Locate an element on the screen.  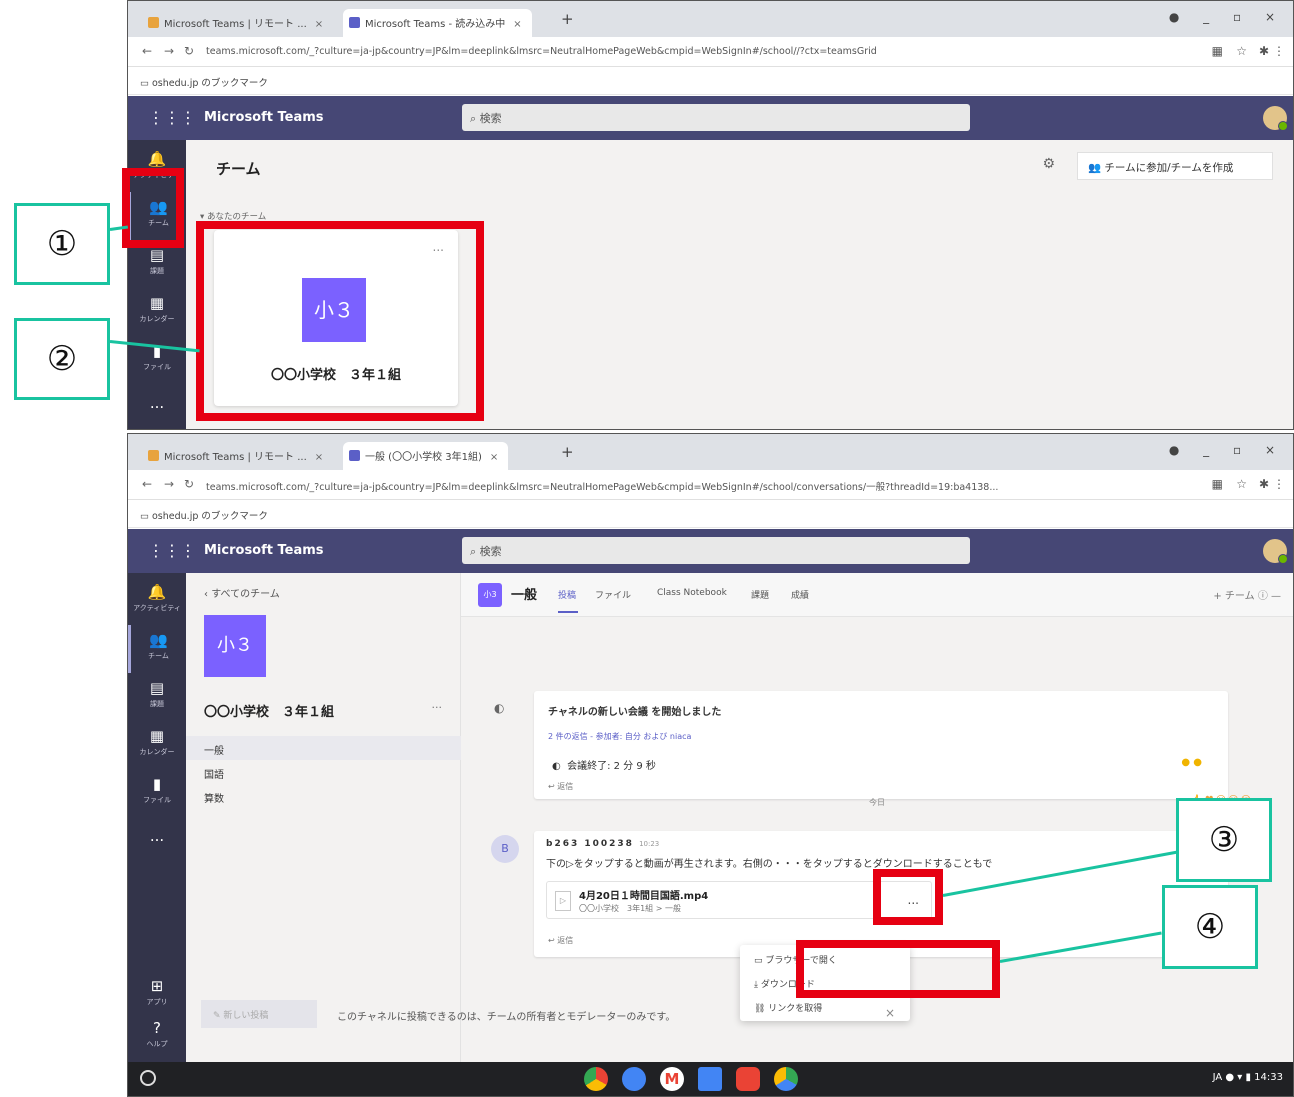
more-options-icon: ··· is located at coordinates (437, 707).